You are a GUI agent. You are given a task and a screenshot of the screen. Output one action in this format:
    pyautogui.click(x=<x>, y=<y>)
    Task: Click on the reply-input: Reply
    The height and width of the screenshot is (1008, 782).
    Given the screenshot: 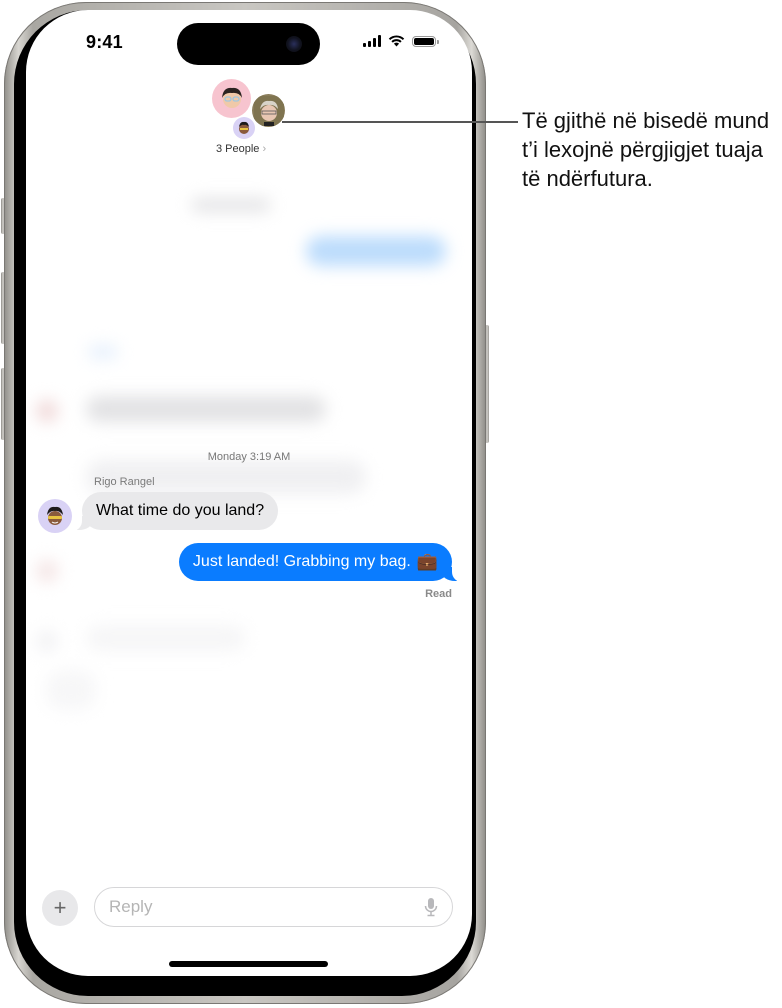 What is the action you would take?
    pyautogui.click(x=273, y=907)
    